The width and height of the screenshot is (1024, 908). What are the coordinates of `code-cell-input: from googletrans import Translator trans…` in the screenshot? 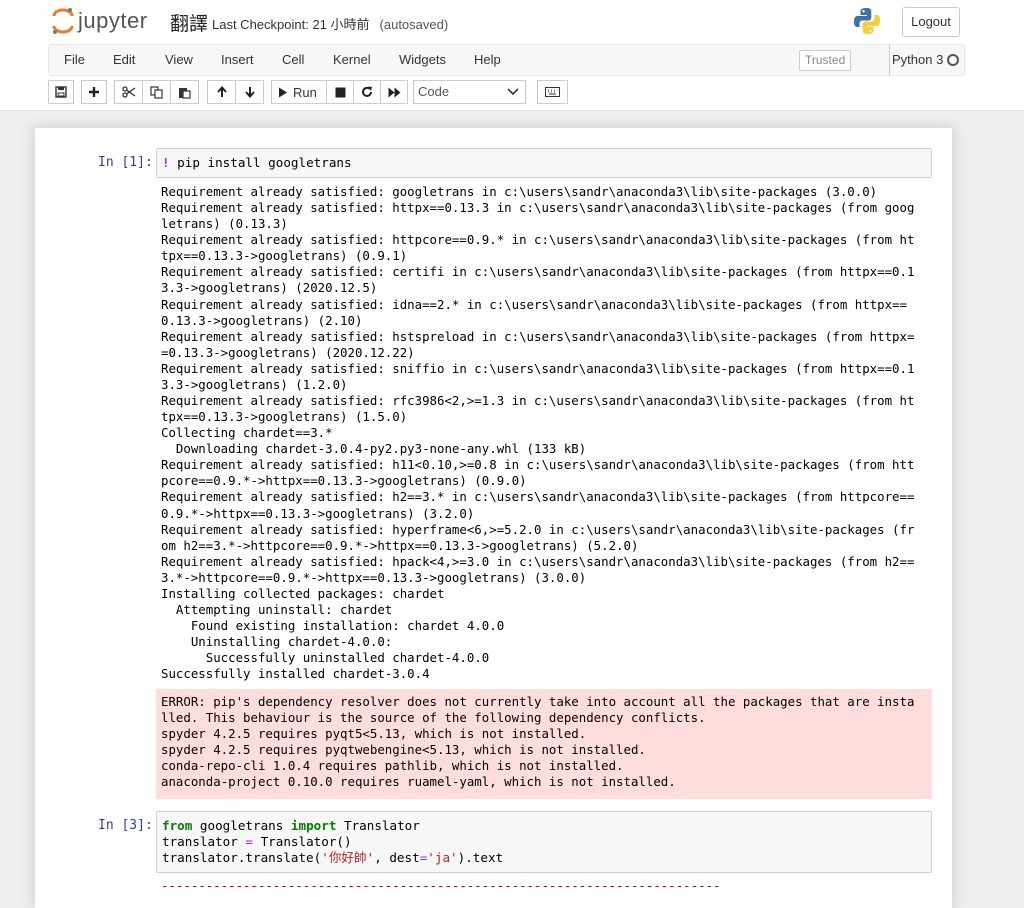 It's located at (544, 842).